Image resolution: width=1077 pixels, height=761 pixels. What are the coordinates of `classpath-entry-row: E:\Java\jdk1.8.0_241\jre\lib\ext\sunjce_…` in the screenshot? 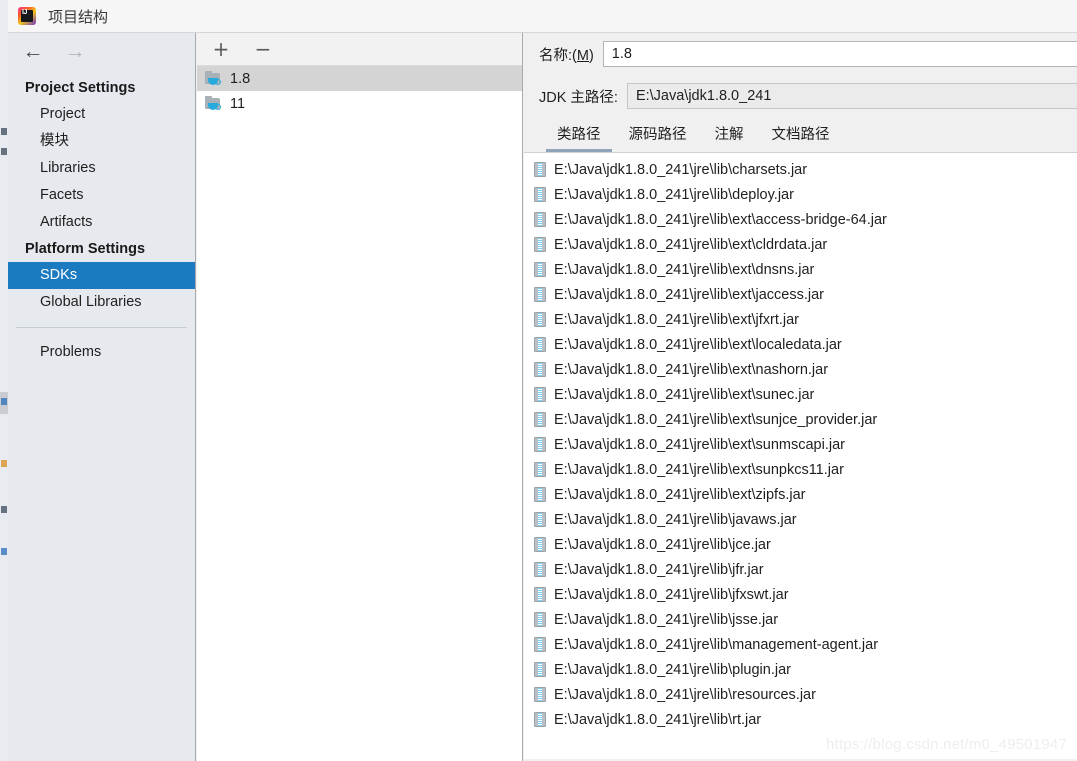 It's located at (800, 419).